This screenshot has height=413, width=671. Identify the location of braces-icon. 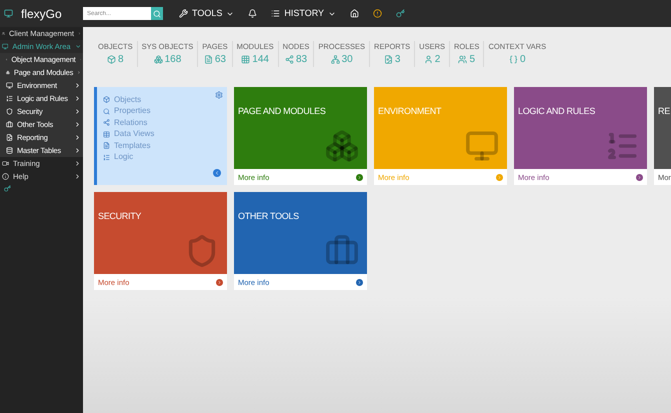
(513, 59).